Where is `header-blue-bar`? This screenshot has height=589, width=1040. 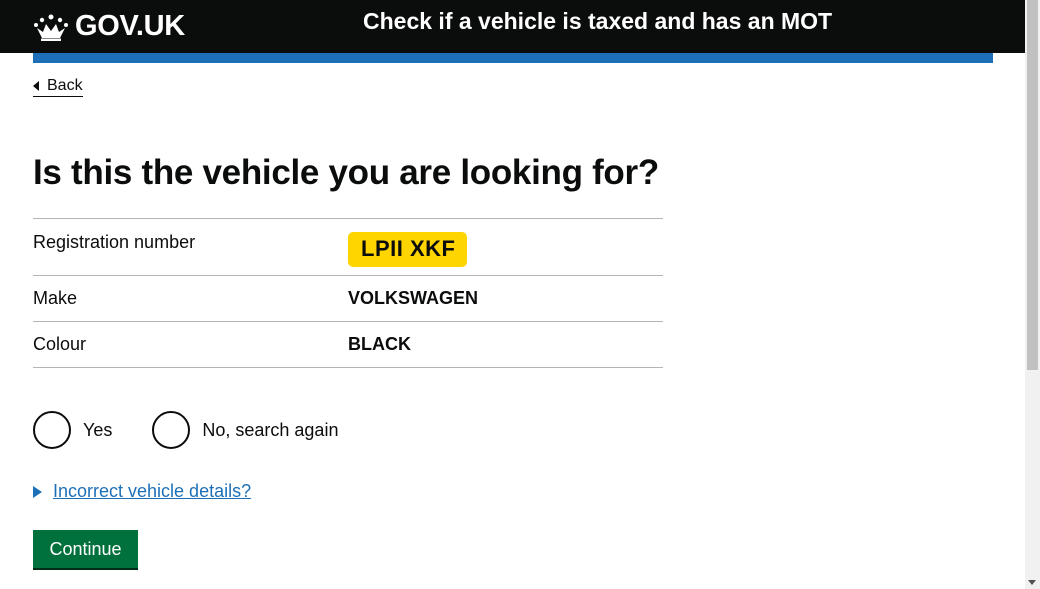 header-blue-bar is located at coordinates (513, 58).